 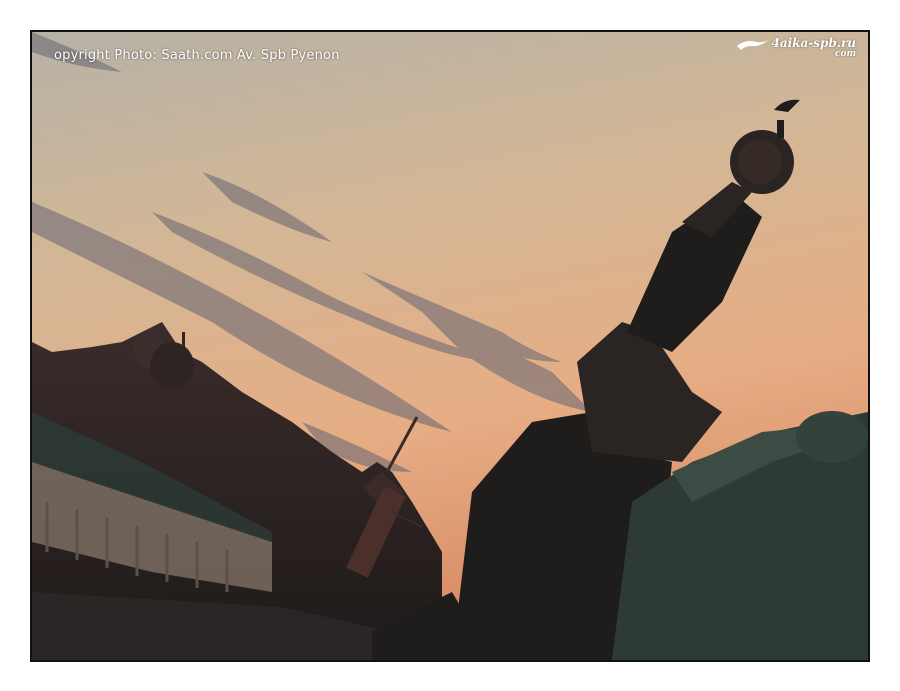 I want to click on logo-line1: 4aika-spb.ru, so click(x=813, y=43).